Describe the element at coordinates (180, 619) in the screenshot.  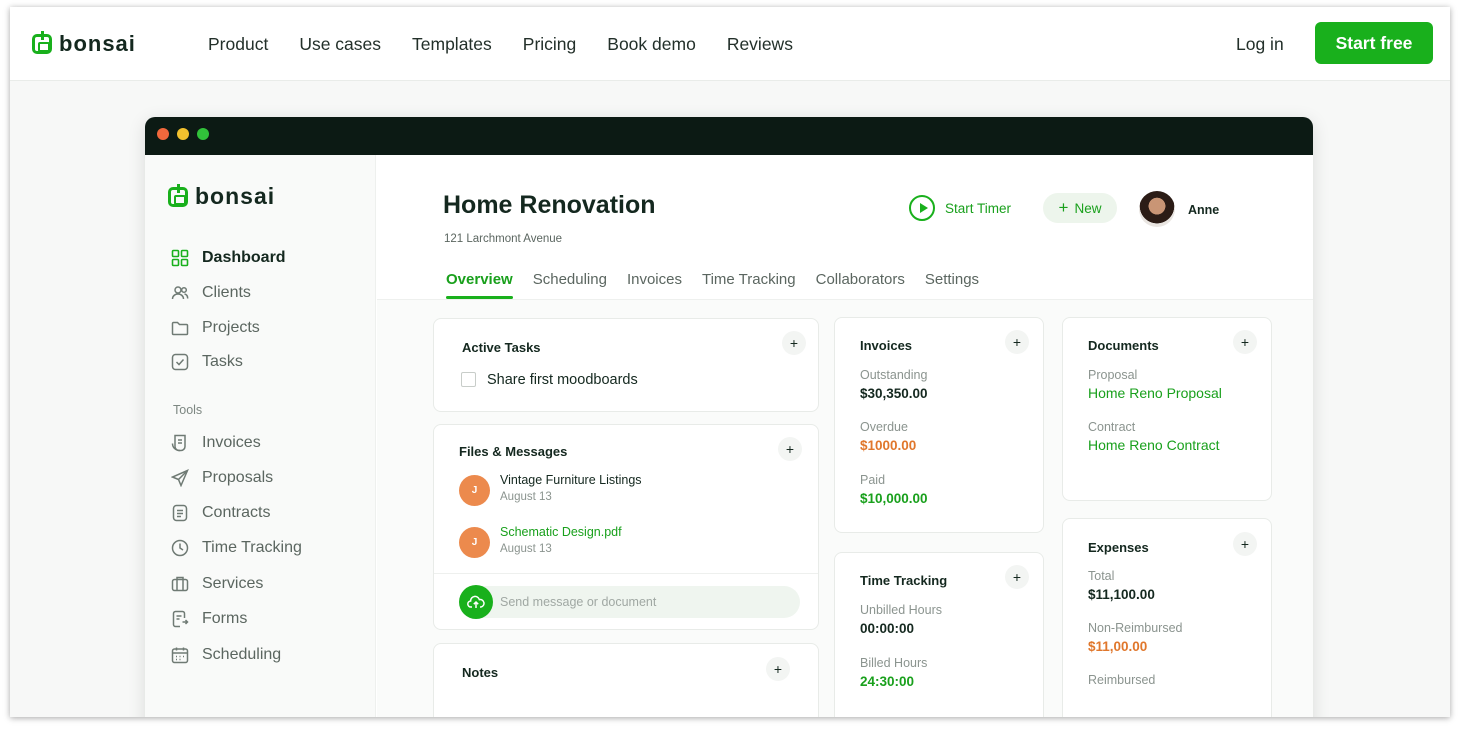
I see `form-icon` at that location.